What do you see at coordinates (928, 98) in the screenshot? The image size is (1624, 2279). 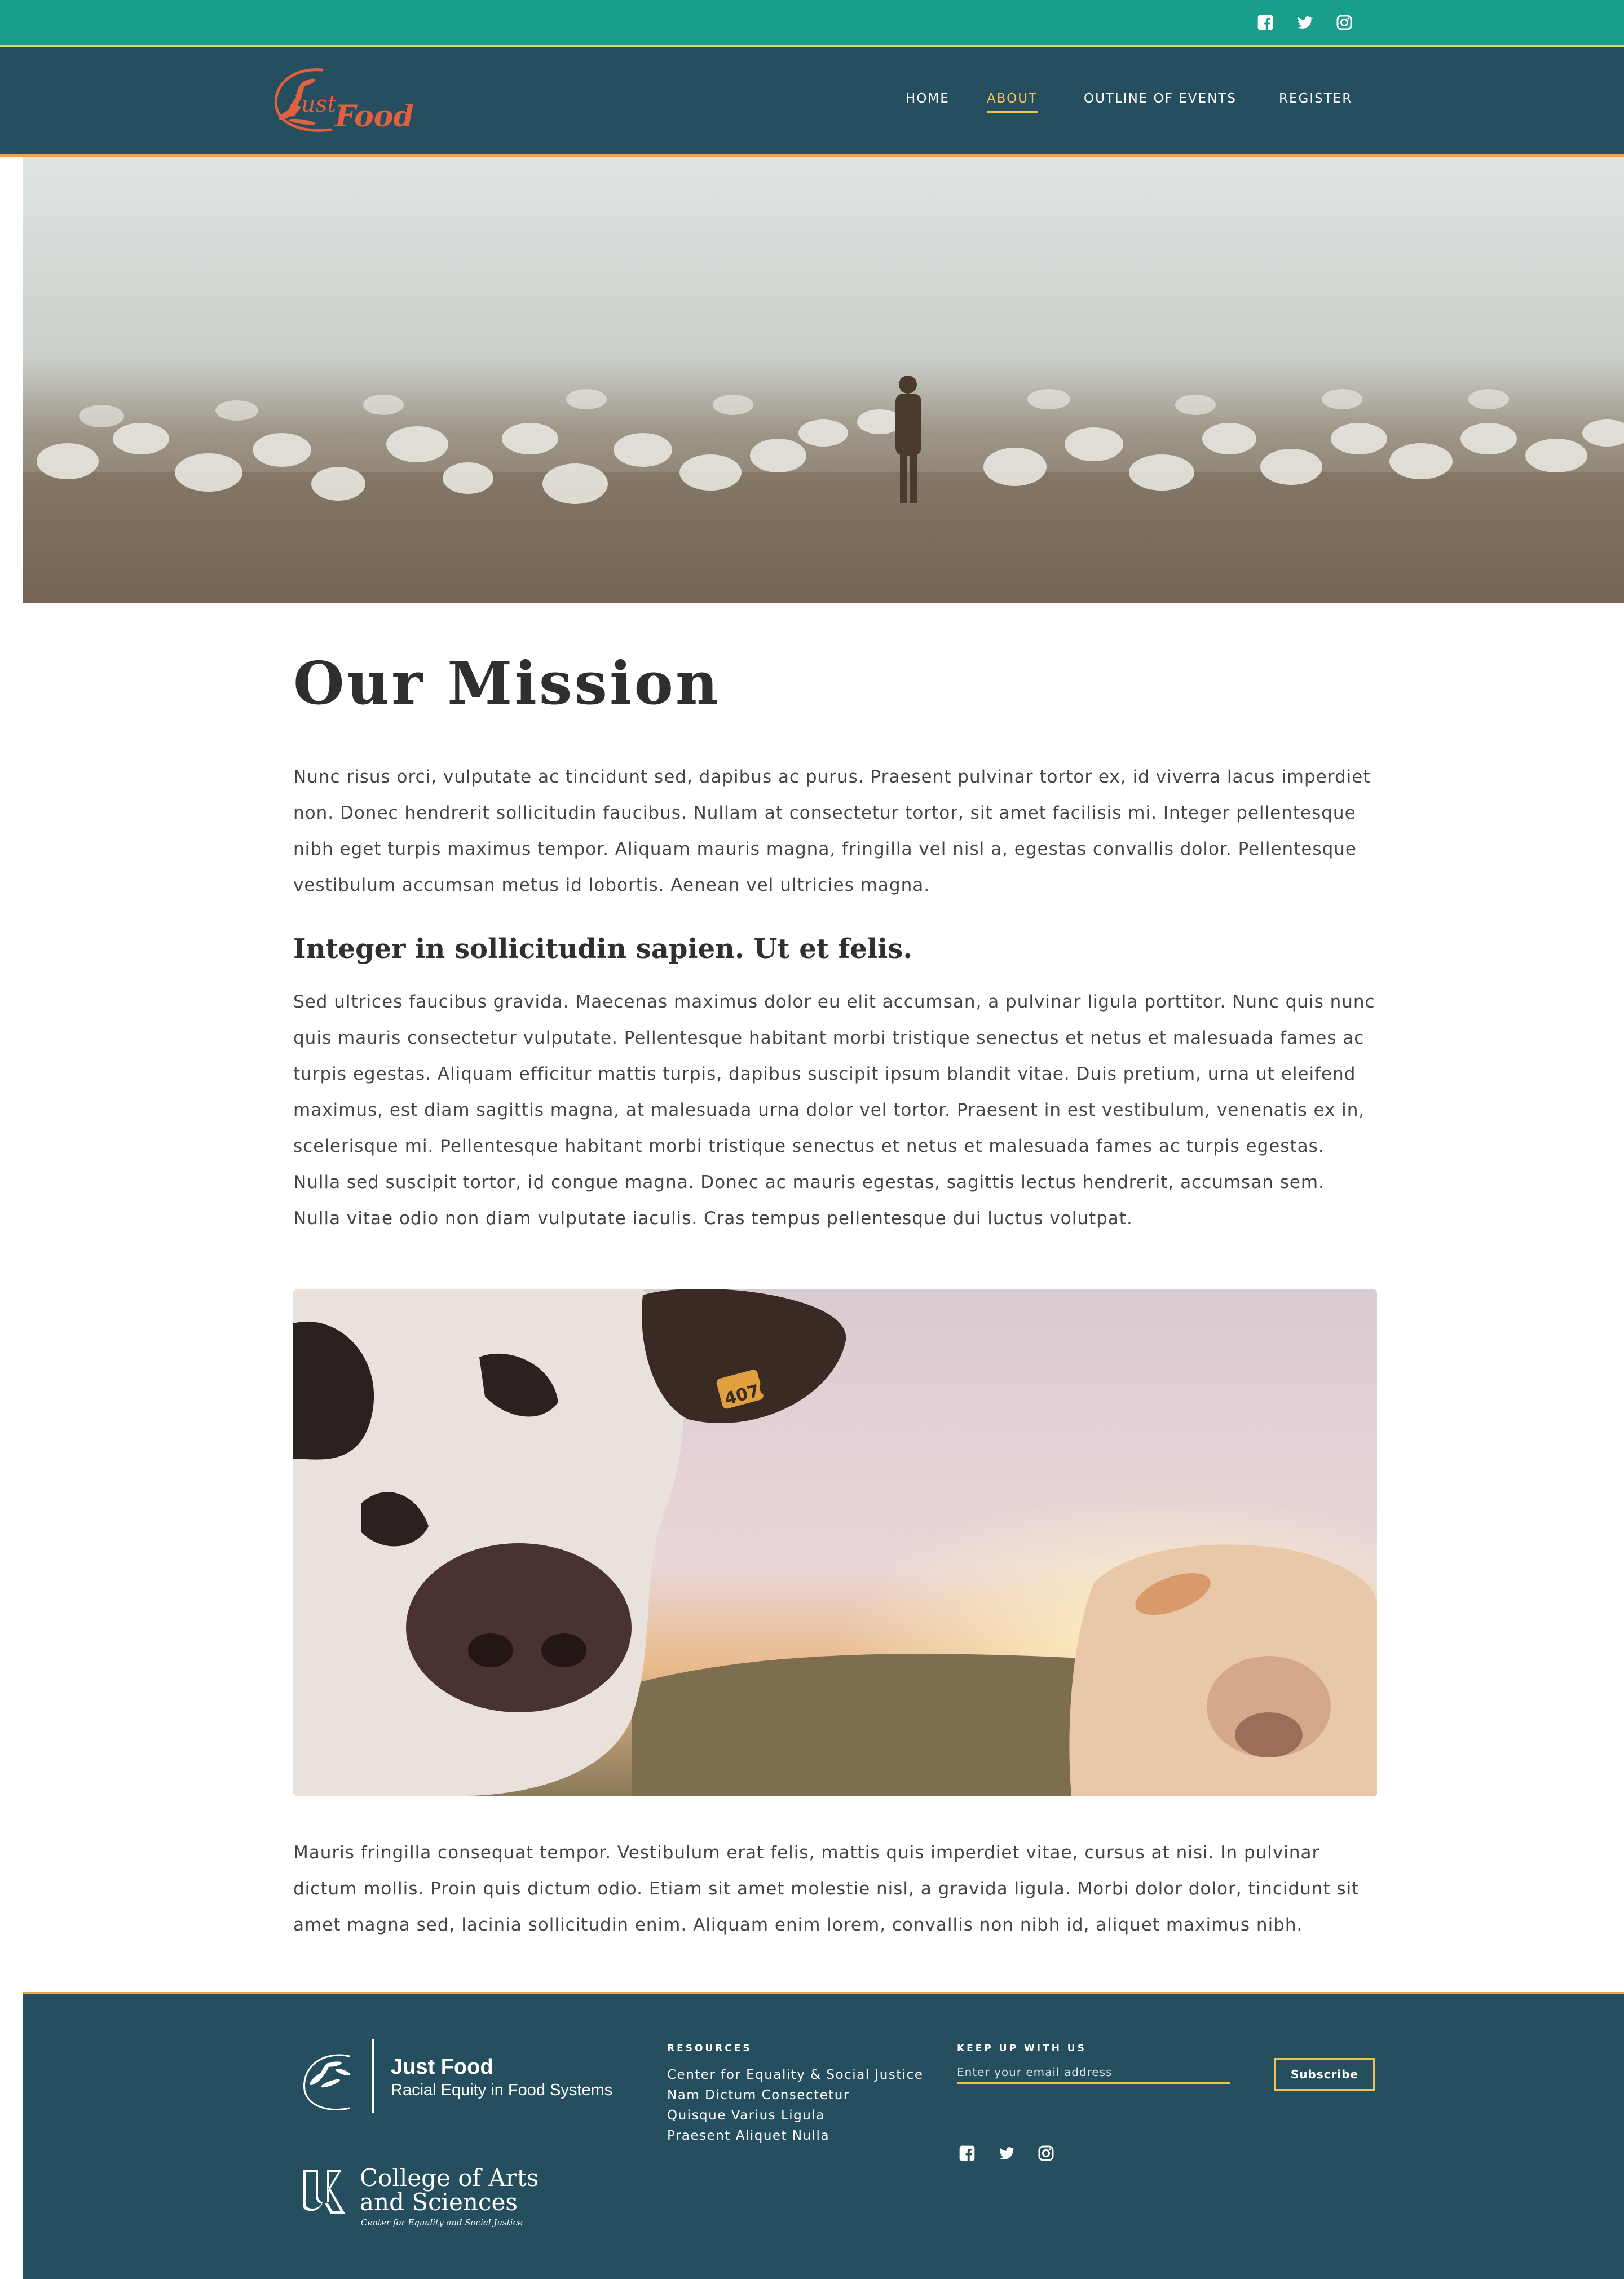 I see `nav-home: HOME` at bounding box center [928, 98].